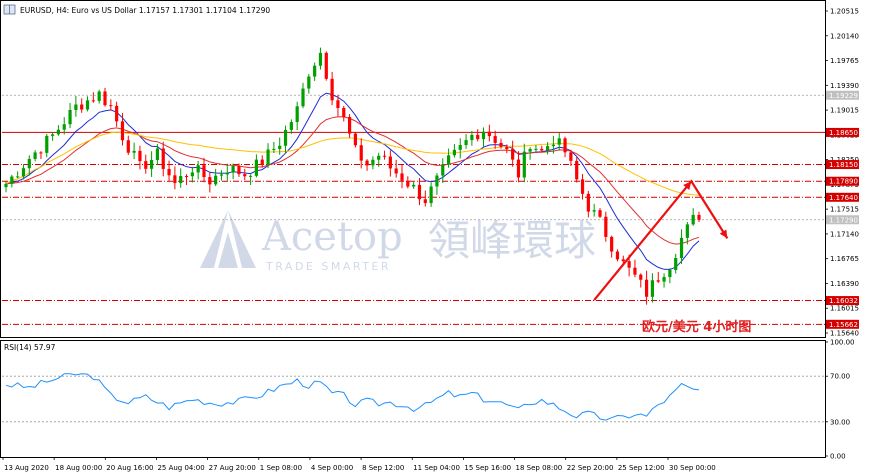 This screenshot has width=870, height=476. What do you see at coordinates (838, 457) in the screenshot?
I see `rsi-tick-3: 0.00` at bounding box center [838, 457].